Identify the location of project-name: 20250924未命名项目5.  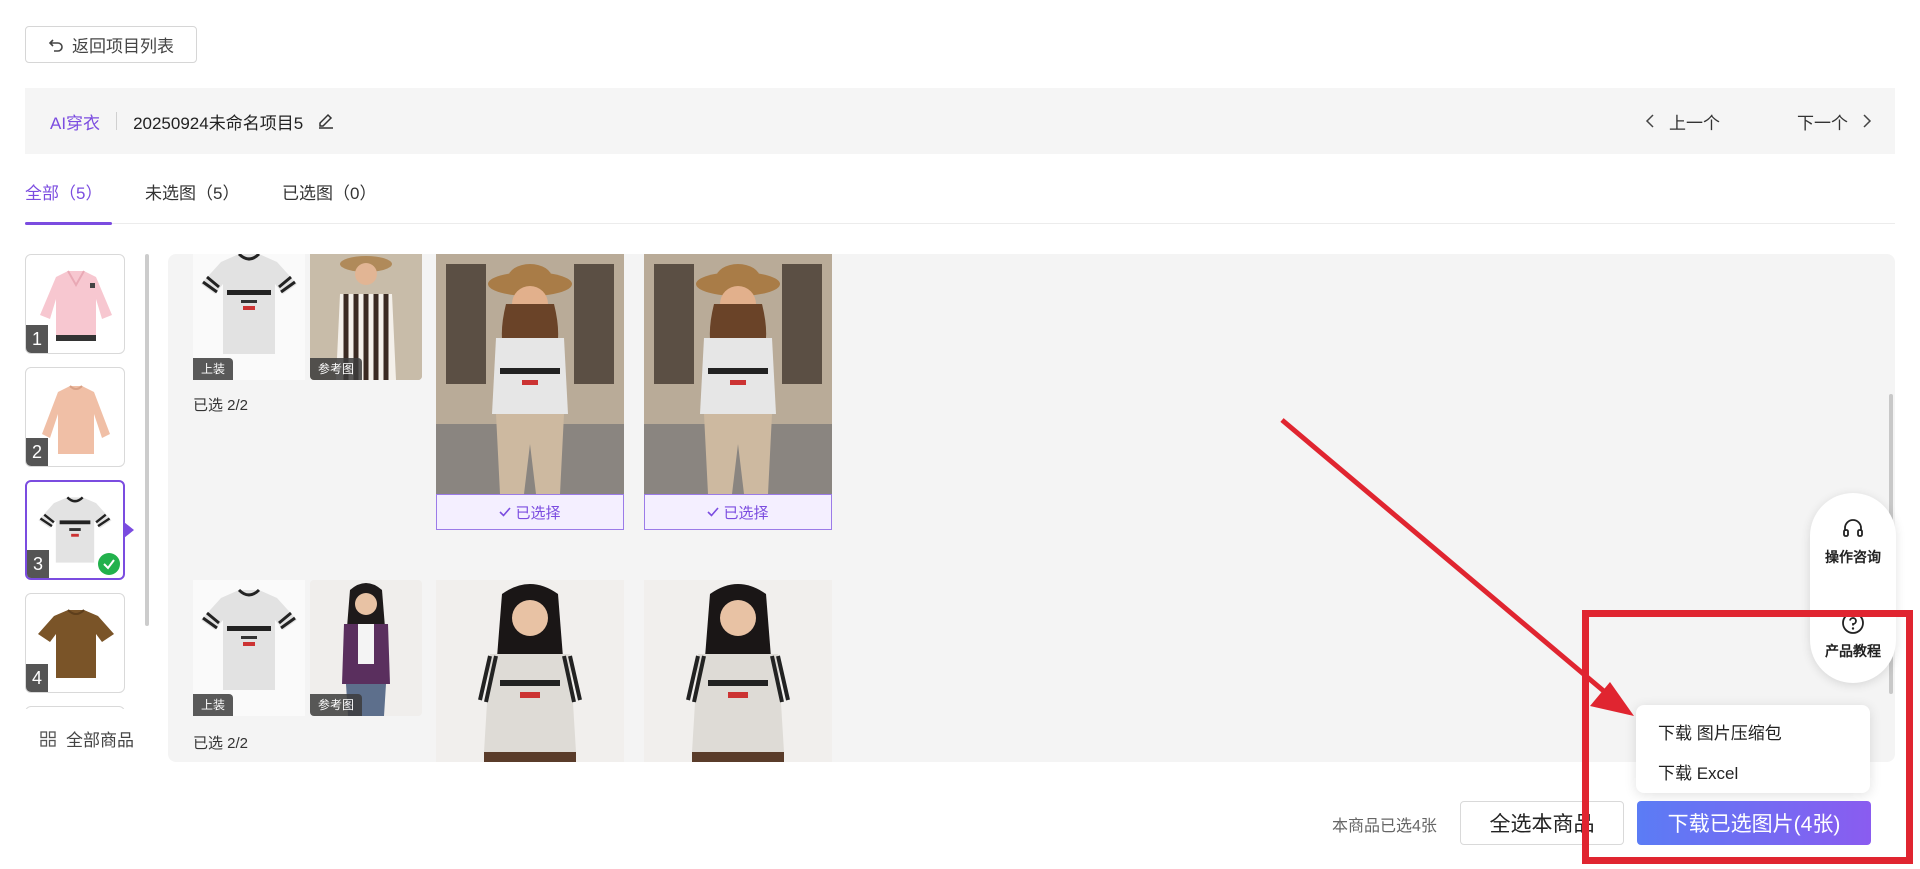
(218, 123).